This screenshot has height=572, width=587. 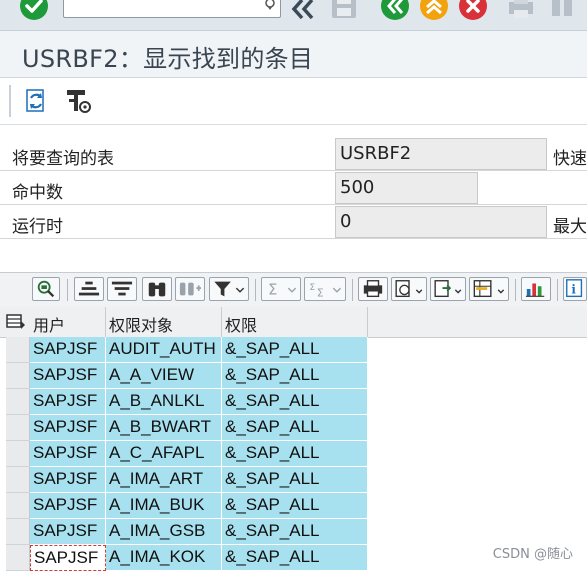 I want to click on cell-auth-object: A_IMA_ART, so click(x=164, y=480).